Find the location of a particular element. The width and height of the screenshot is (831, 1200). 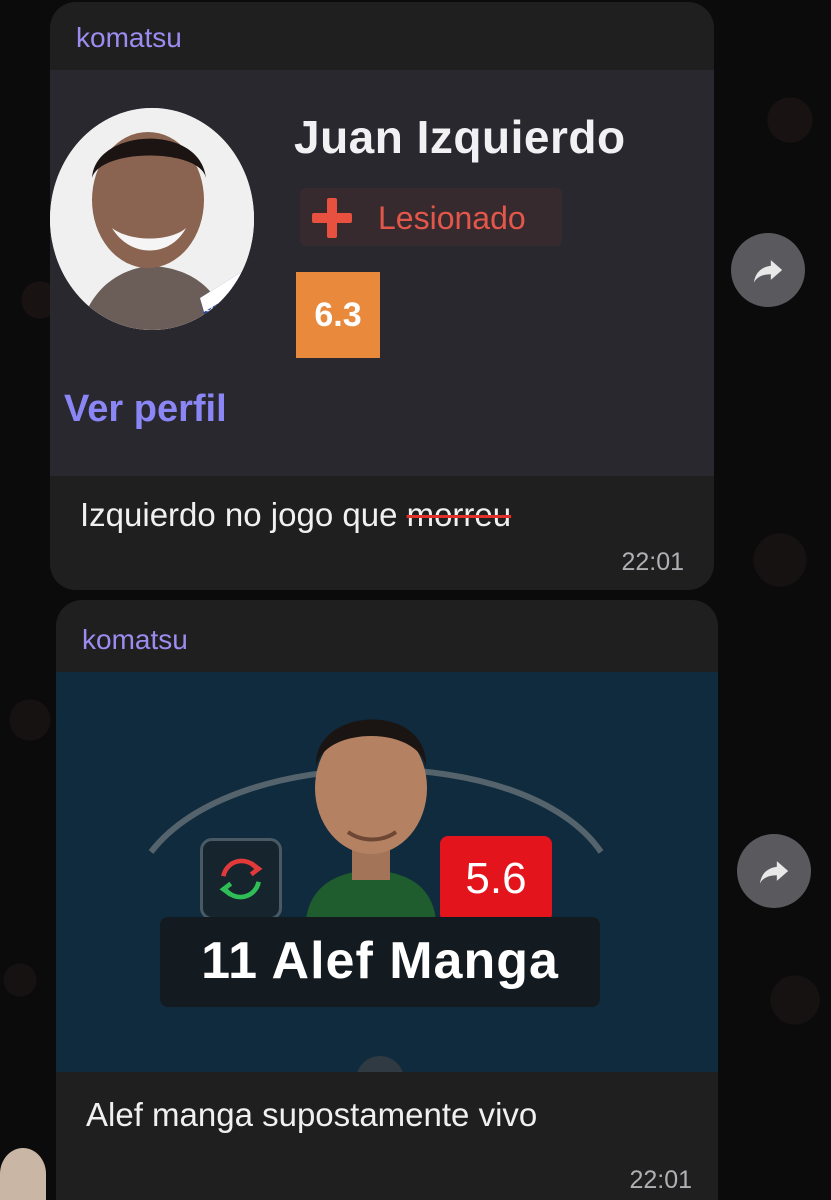

message-text-plain: Izquierdo no jogo que is located at coordinates (243, 514).